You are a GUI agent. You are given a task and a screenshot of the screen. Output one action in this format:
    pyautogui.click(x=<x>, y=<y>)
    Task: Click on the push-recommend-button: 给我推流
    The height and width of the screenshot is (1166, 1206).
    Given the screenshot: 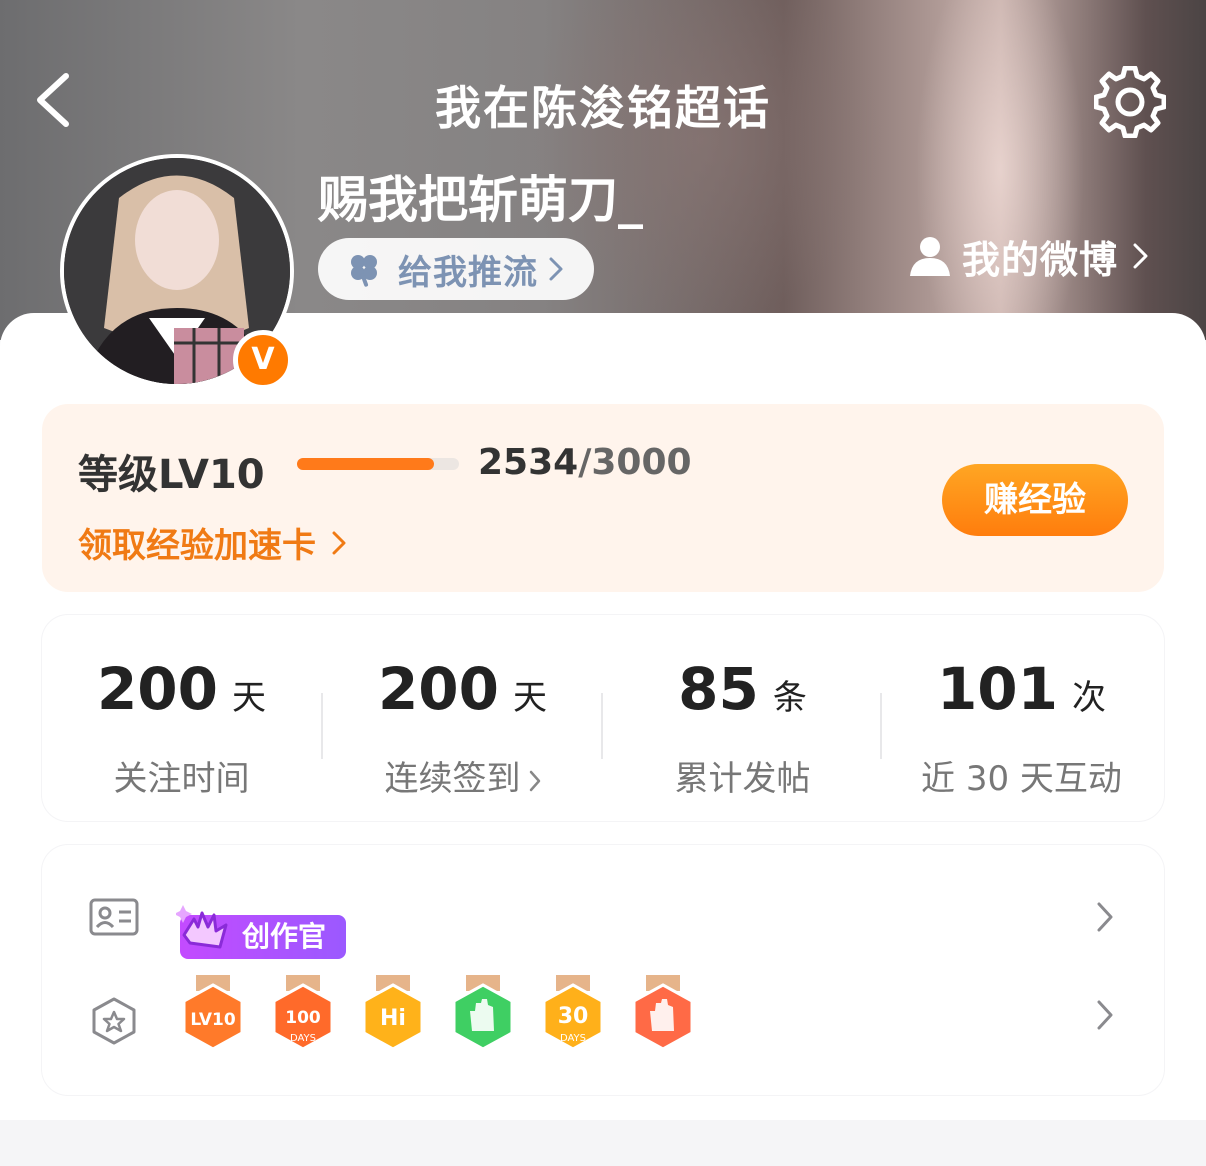 What is the action you would take?
    pyautogui.click(x=456, y=269)
    